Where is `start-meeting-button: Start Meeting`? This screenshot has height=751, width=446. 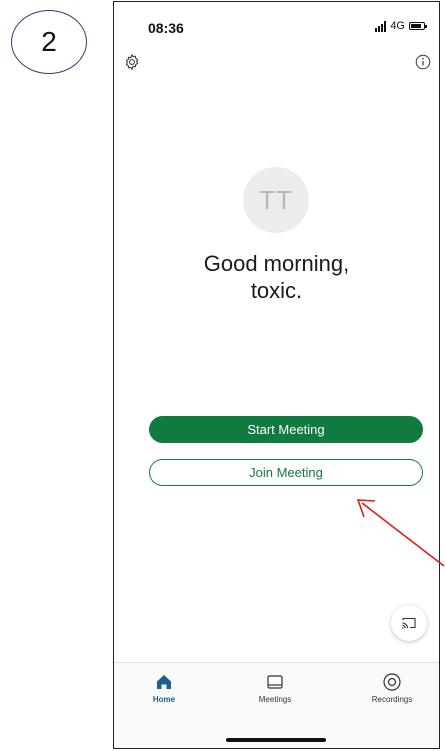
start-meeting-button: Start Meeting is located at coordinates (286, 429).